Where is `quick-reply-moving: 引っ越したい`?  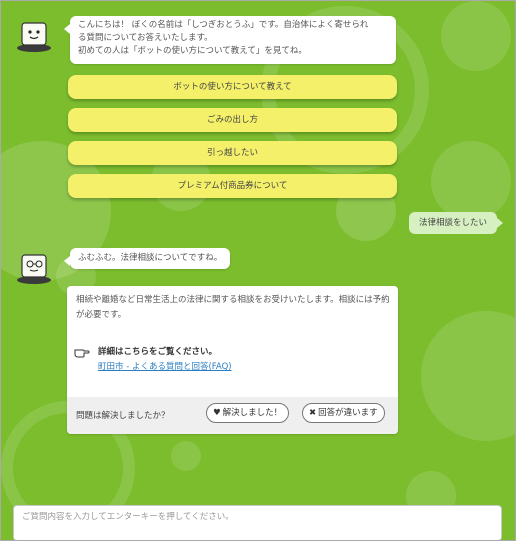 quick-reply-moving: 引っ越したい is located at coordinates (232, 153).